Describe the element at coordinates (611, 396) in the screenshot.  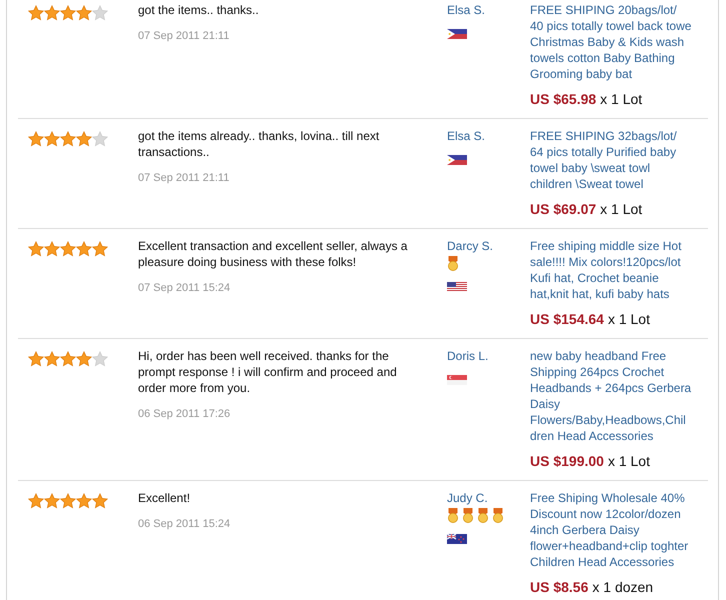
I see `product-title-link: new baby headband Free Shipping 264pcs Crochet Headbands + 264pcs Gerbera Daisy Flowers/Baby,Headbows,Children Head Accessories` at that location.